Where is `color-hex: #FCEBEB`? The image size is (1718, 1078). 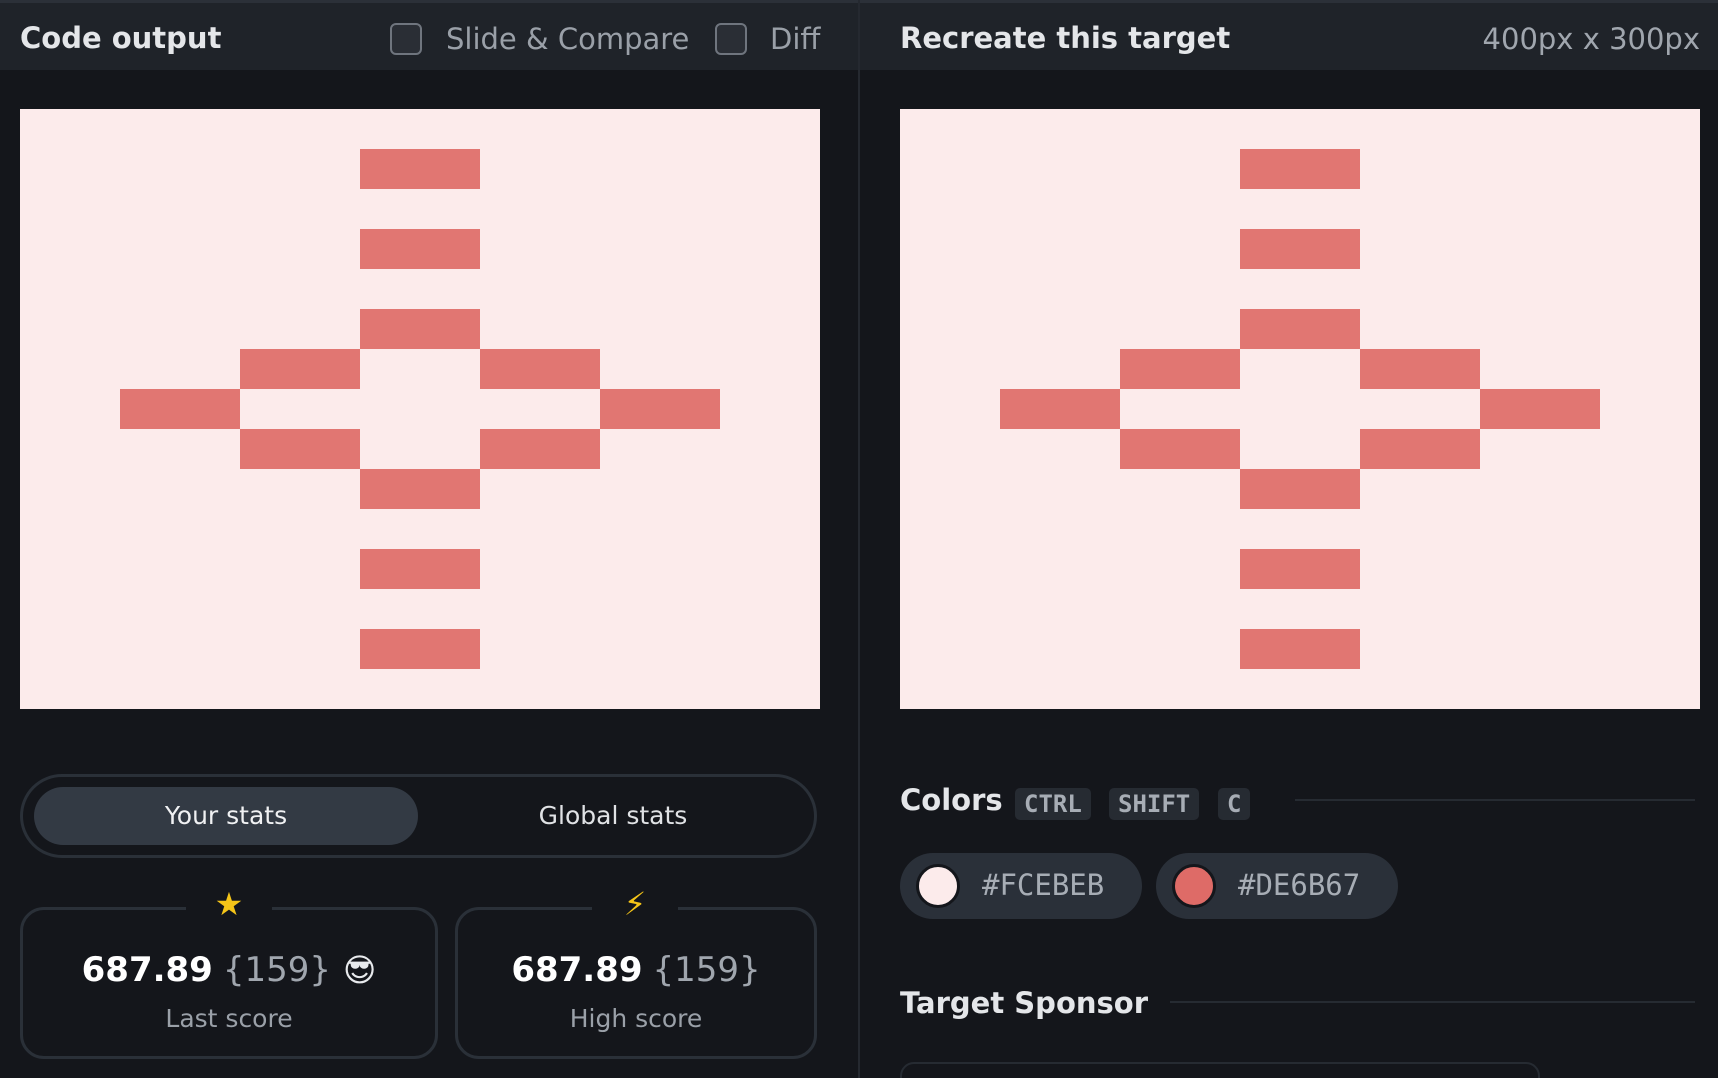
color-hex: #FCEBEB is located at coordinates (1043, 885).